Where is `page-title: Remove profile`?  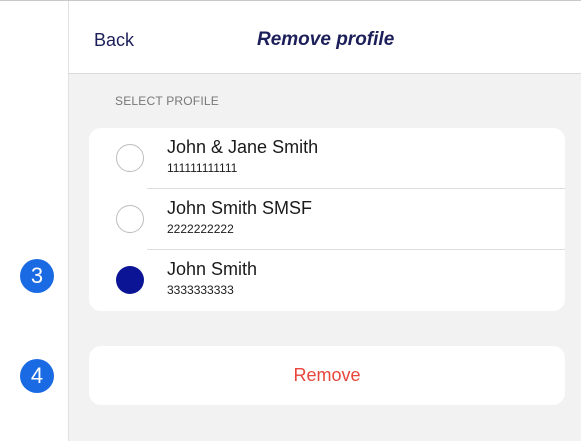 page-title: Remove profile is located at coordinates (326, 39).